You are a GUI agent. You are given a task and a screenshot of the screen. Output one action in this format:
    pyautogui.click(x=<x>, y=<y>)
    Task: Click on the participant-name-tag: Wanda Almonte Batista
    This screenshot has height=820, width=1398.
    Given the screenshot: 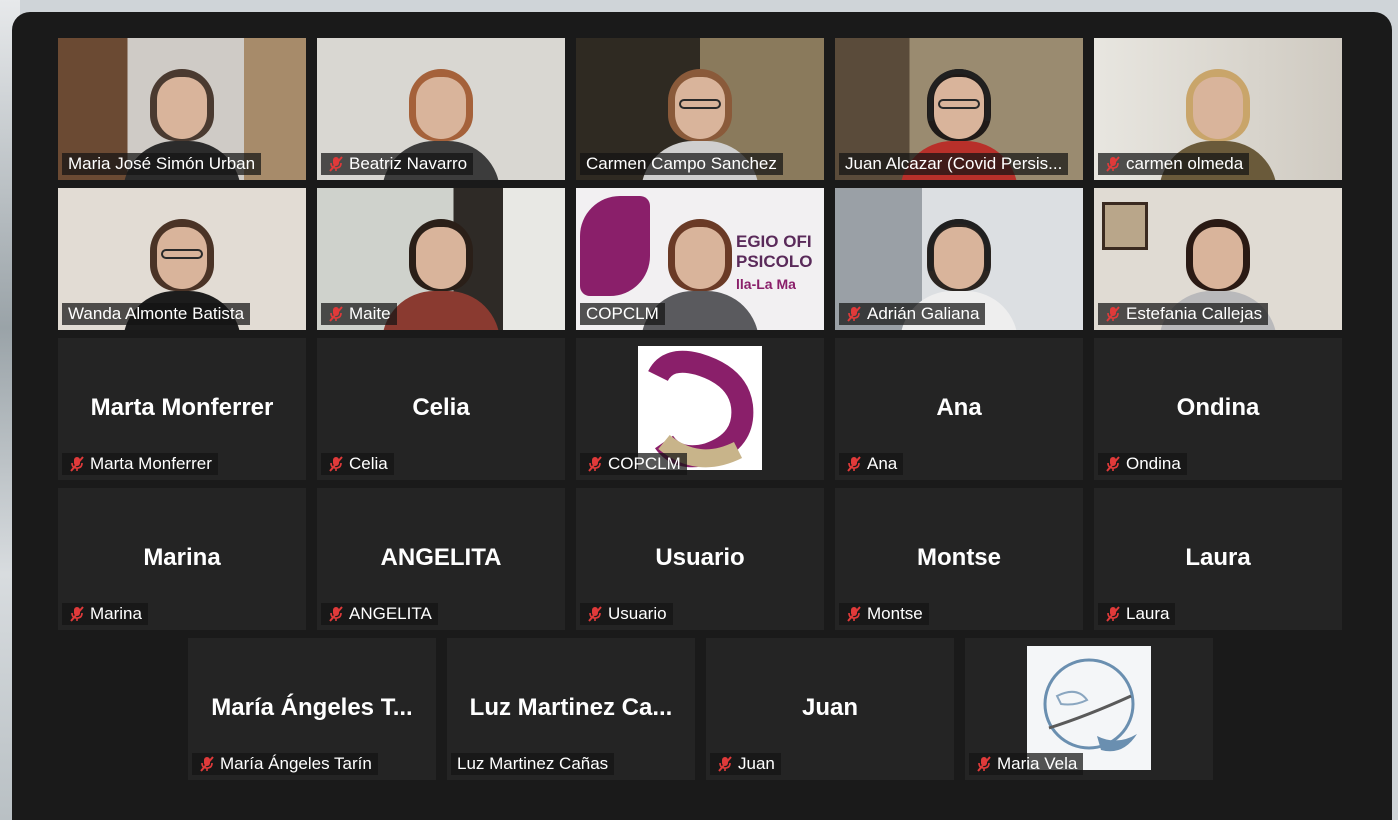 What is the action you would take?
    pyautogui.click(x=156, y=314)
    